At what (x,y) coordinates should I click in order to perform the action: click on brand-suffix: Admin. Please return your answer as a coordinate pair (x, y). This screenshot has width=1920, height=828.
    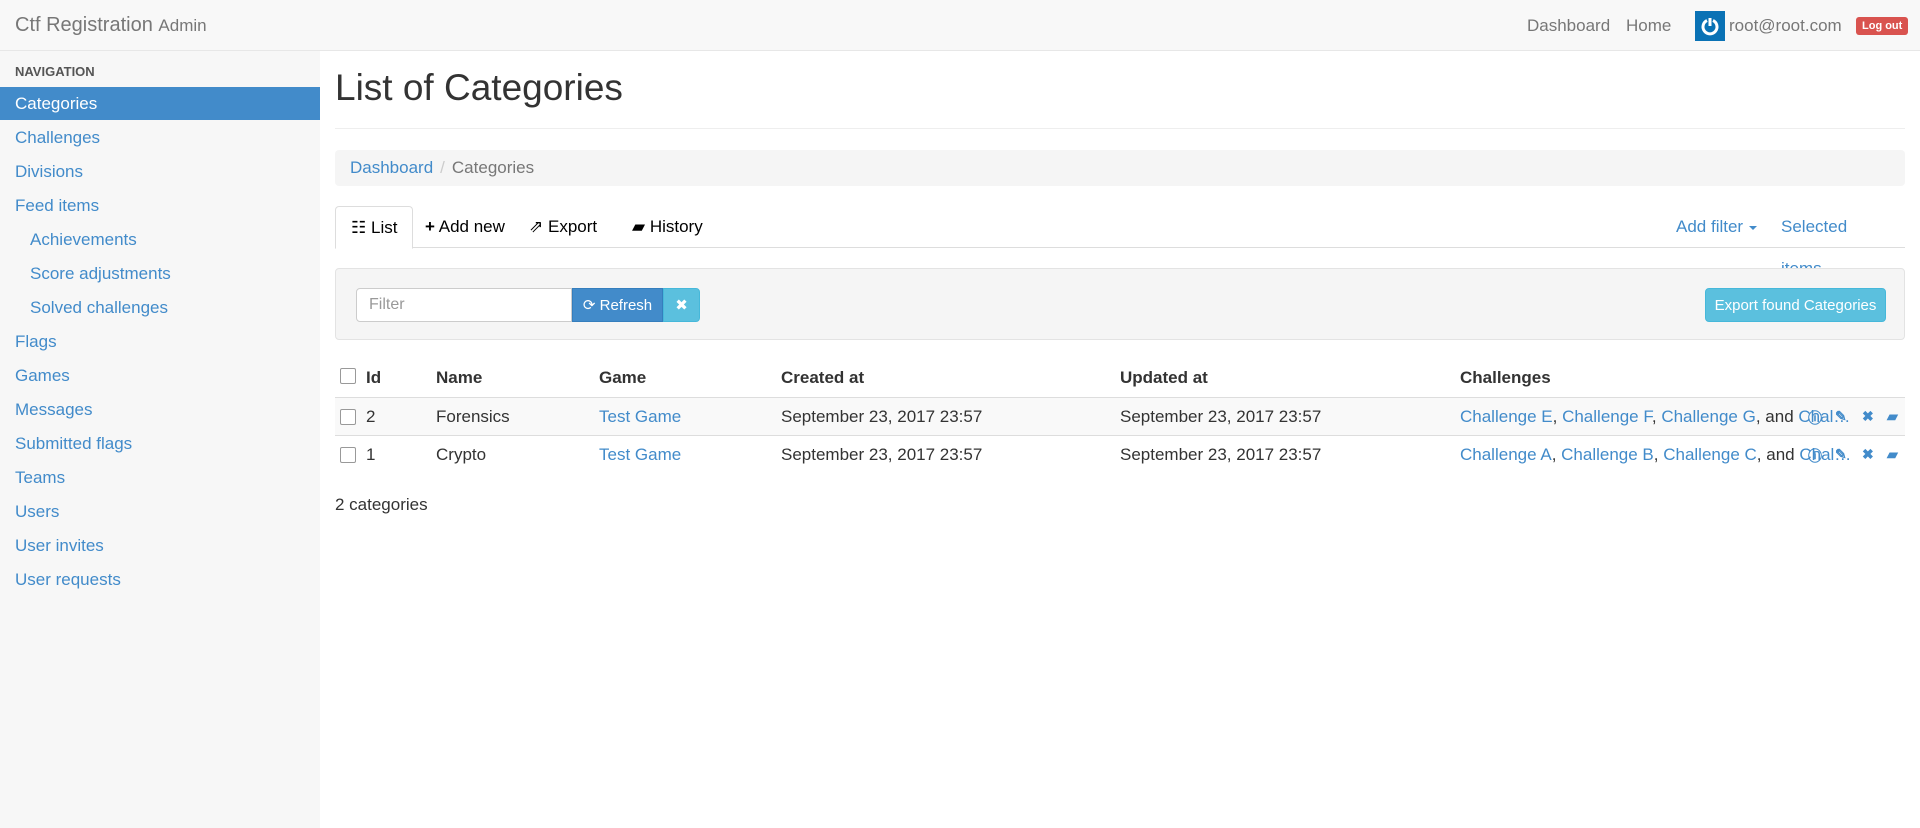
    Looking at the image, I should click on (182, 25).